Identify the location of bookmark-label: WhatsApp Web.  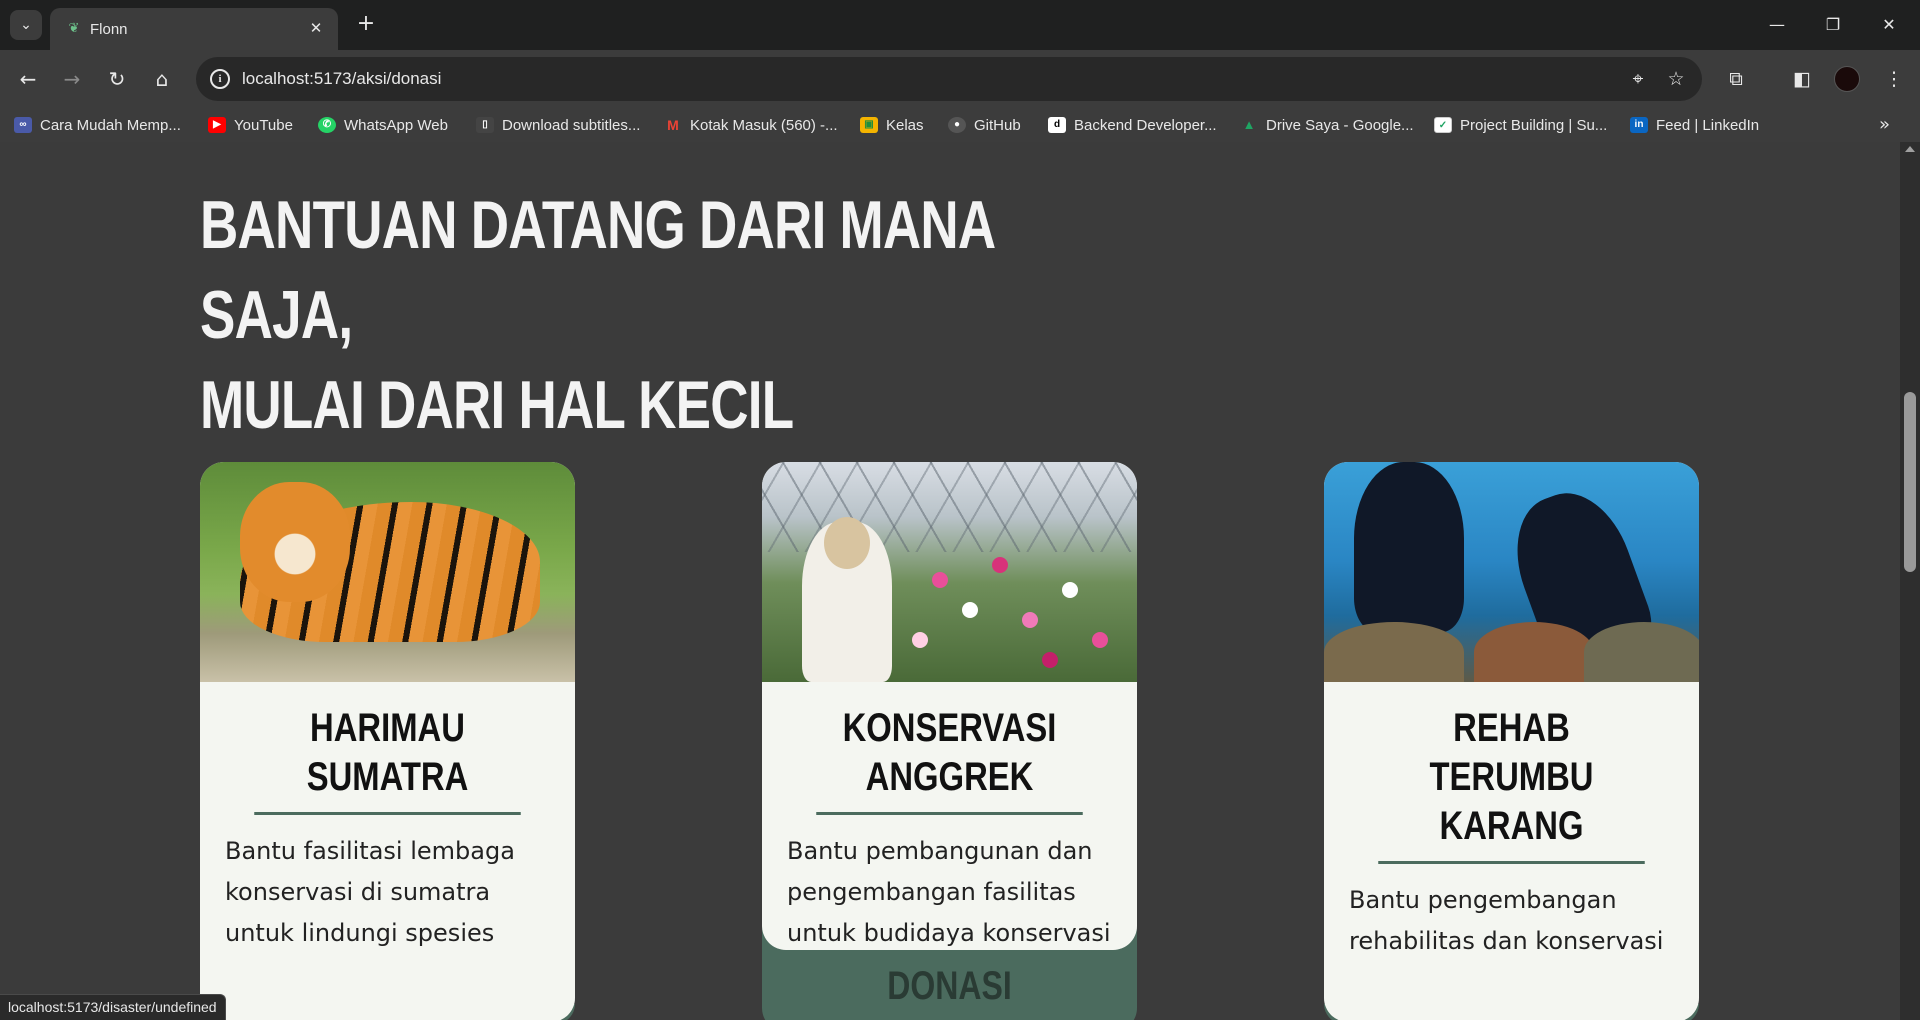
(396, 125).